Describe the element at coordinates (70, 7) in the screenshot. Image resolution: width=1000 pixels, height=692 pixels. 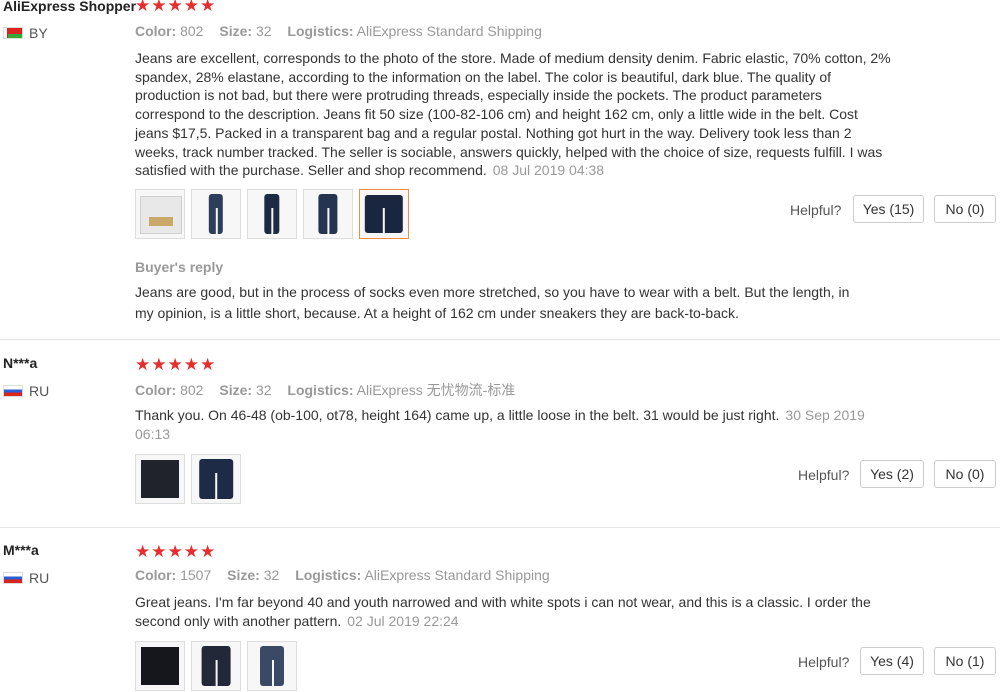
I see `reviewer-name: AliExpress Shopper` at that location.